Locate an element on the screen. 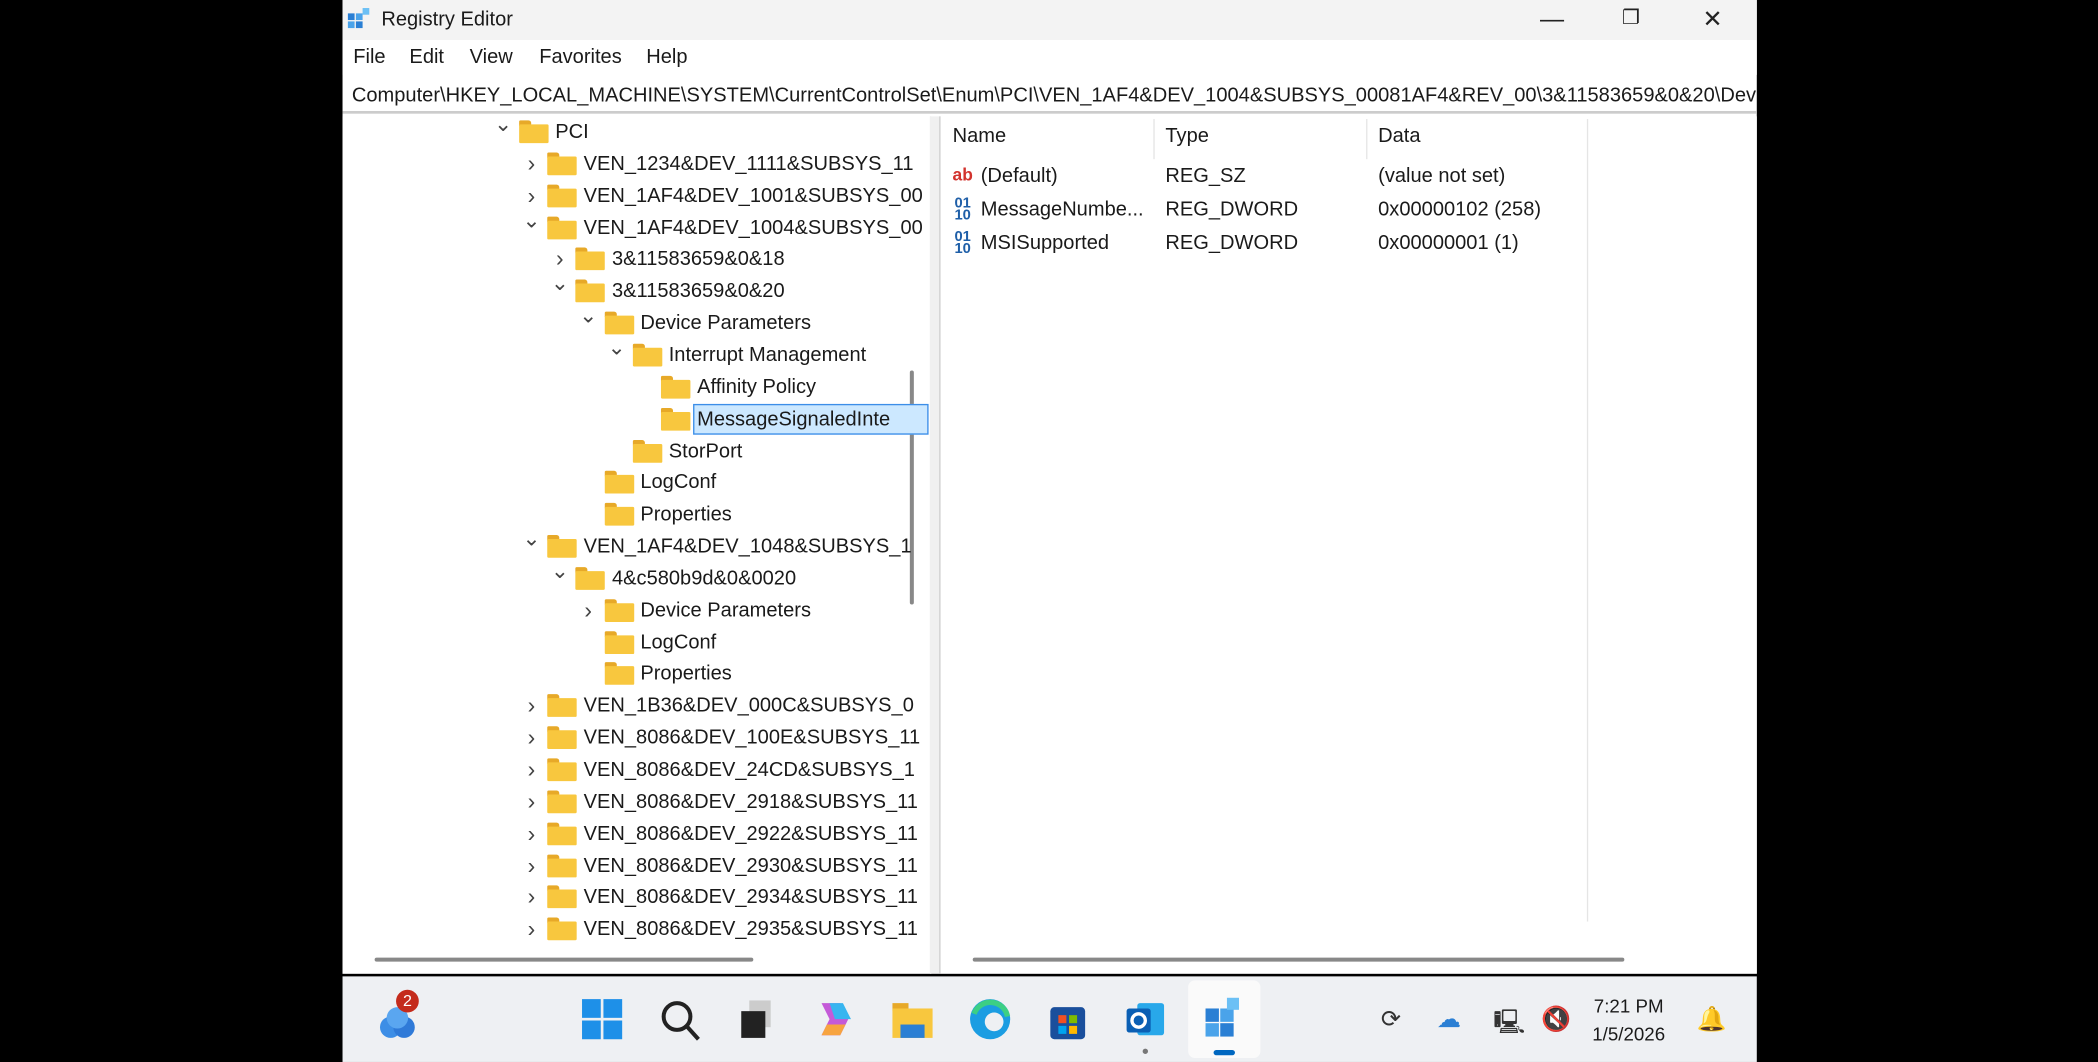 Image resolution: width=2098 pixels, height=1062 pixels. sync-status-icon: ⟳ is located at coordinates (1391, 1020).